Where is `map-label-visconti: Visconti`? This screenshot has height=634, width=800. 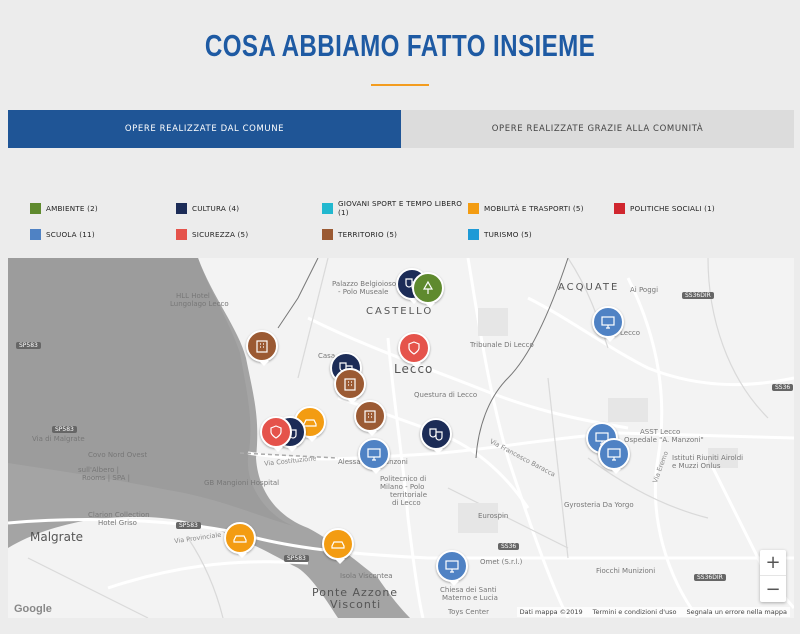
map-label-visconti: Visconti is located at coordinates (356, 604).